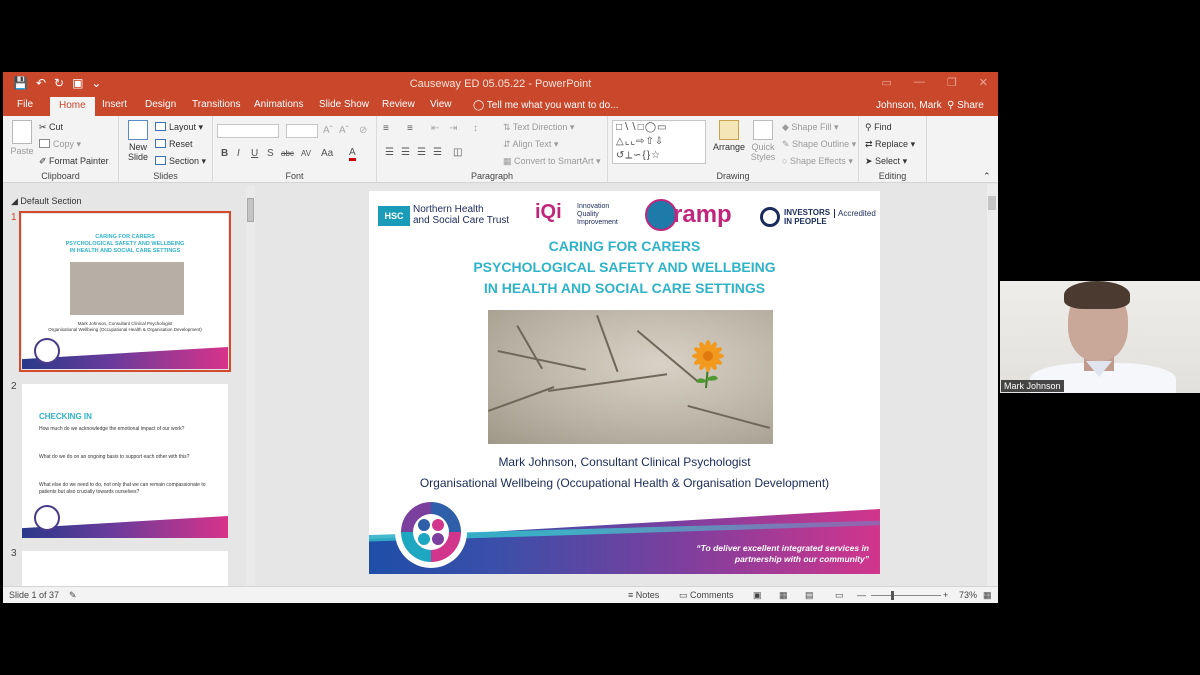 This screenshot has width=1200, height=675. Describe the element at coordinates (685, 595) in the screenshot. I see `comment-icon: ▭` at that location.